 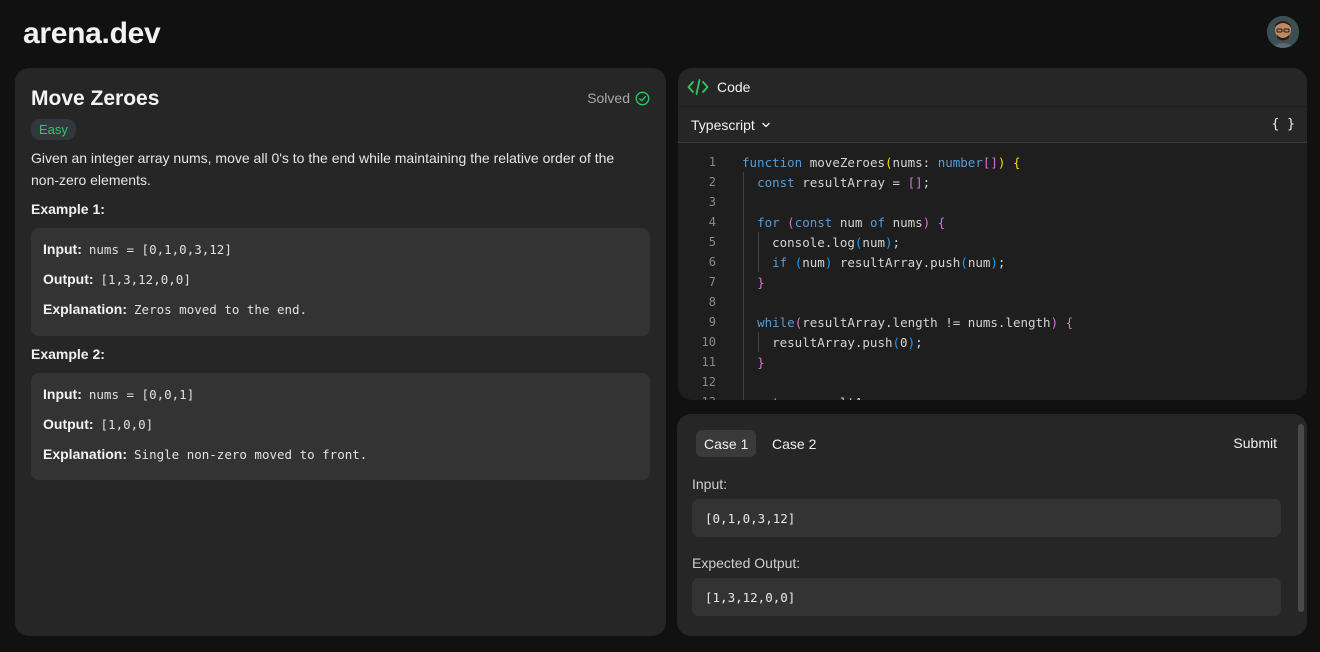 I want to click on explanation-value: Zeros moved to the end., so click(x=221, y=309).